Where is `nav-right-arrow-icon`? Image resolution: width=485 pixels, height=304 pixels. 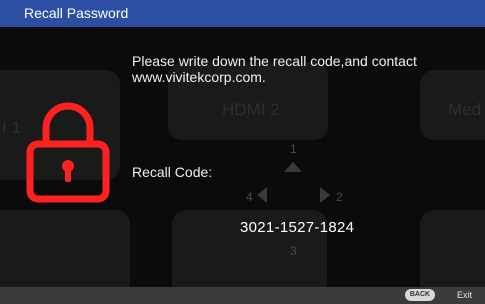 nav-right-arrow-icon is located at coordinates (325, 195).